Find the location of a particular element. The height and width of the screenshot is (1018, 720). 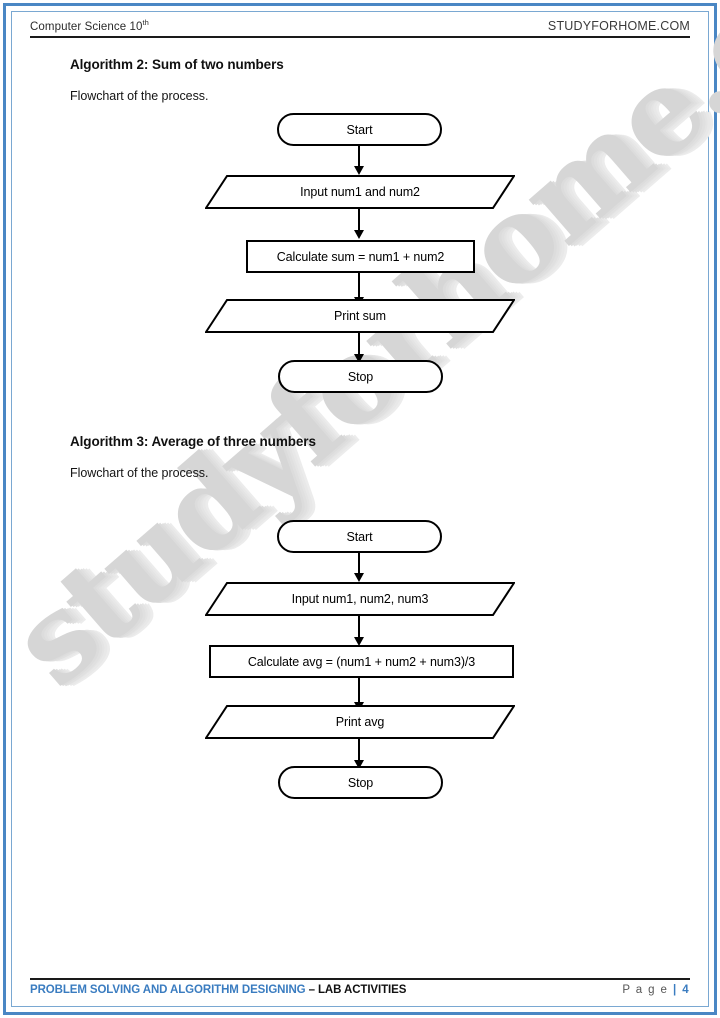

flowchart-1-node-input: Input num1 and num2 is located at coordinates (360, 192).